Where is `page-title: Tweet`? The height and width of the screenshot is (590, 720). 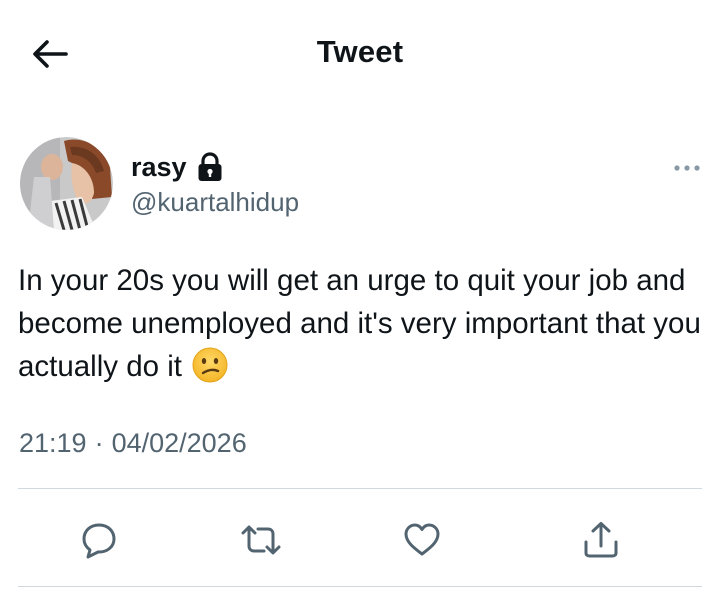 page-title: Tweet is located at coordinates (360, 51).